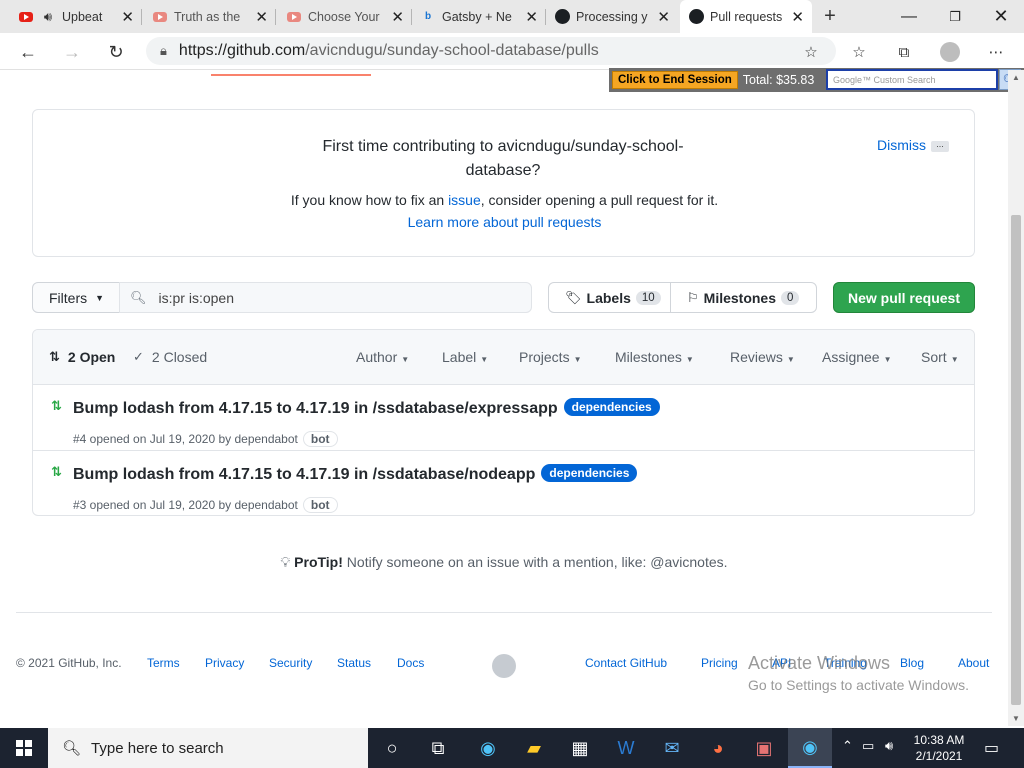 The height and width of the screenshot is (768, 1024). I want to click on tab-title: Gatsby + Ne, so click(477, 16).